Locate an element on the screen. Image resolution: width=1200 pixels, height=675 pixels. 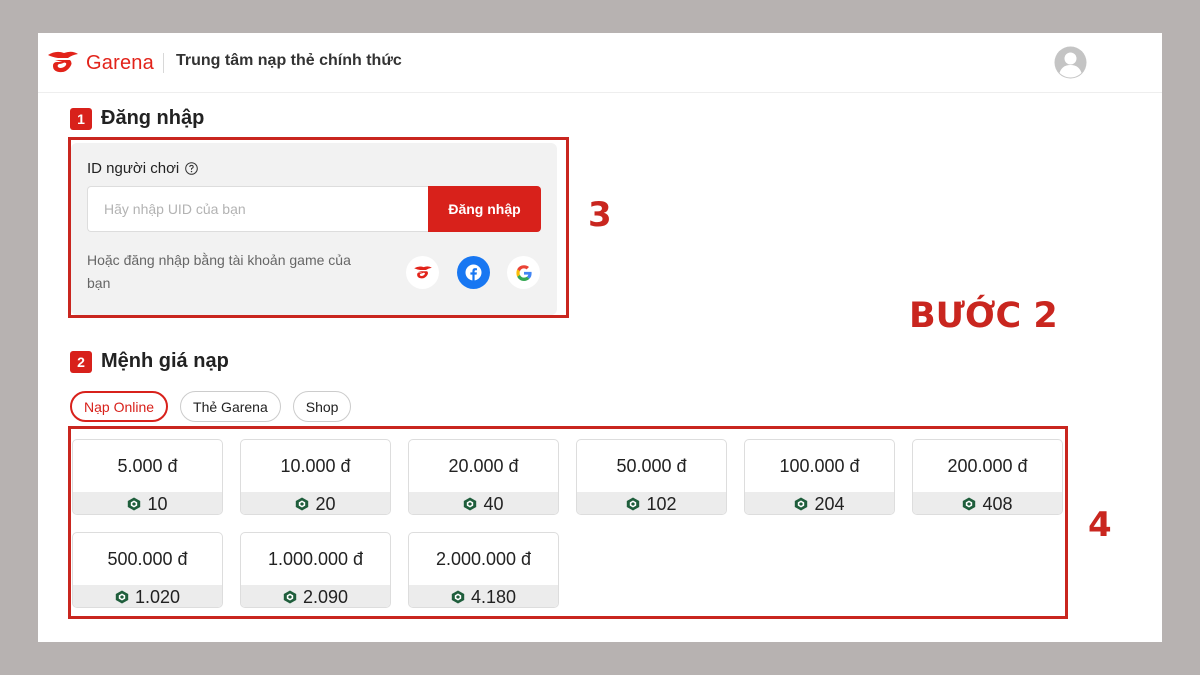
garena-logo: Garena is located at coordinates (100, 63).